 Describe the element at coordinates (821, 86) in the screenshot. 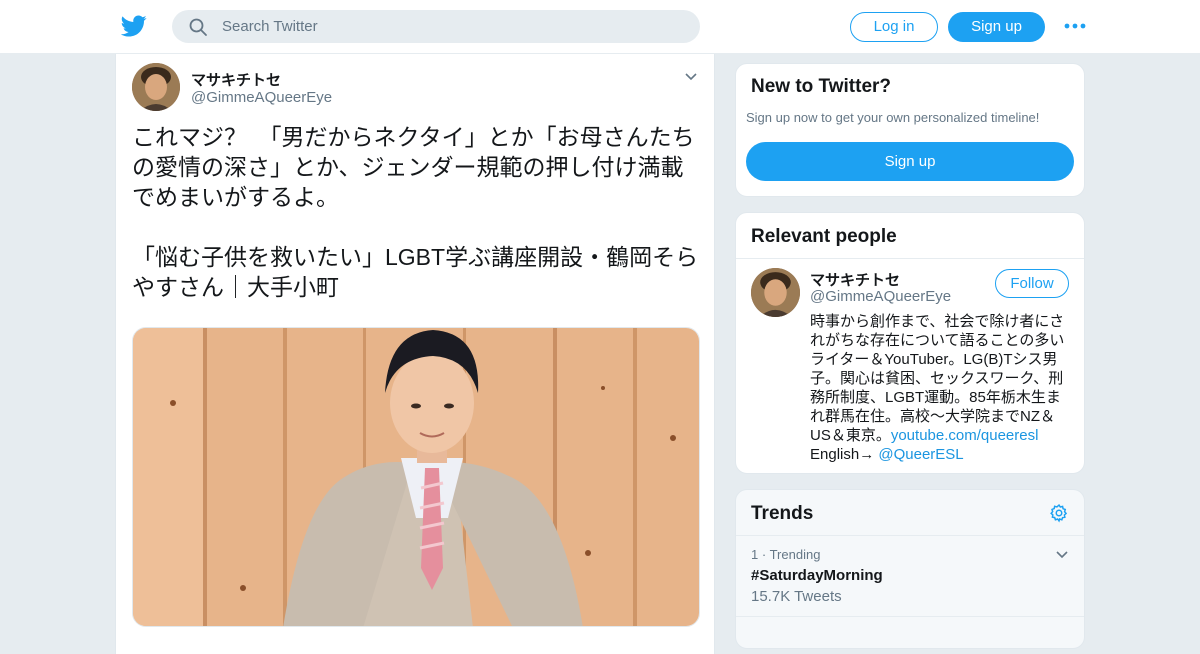

I see `card-title: New to Twitter?` at that location.